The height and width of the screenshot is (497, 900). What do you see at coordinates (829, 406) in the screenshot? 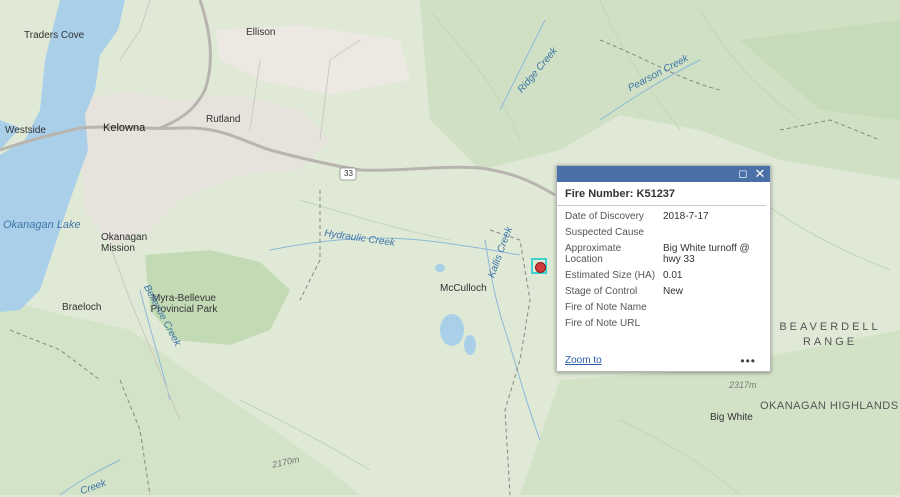
I see `place-okanagan-highlands: OKANAGAN HIGHLANDS` at bounding box center [829, 406].